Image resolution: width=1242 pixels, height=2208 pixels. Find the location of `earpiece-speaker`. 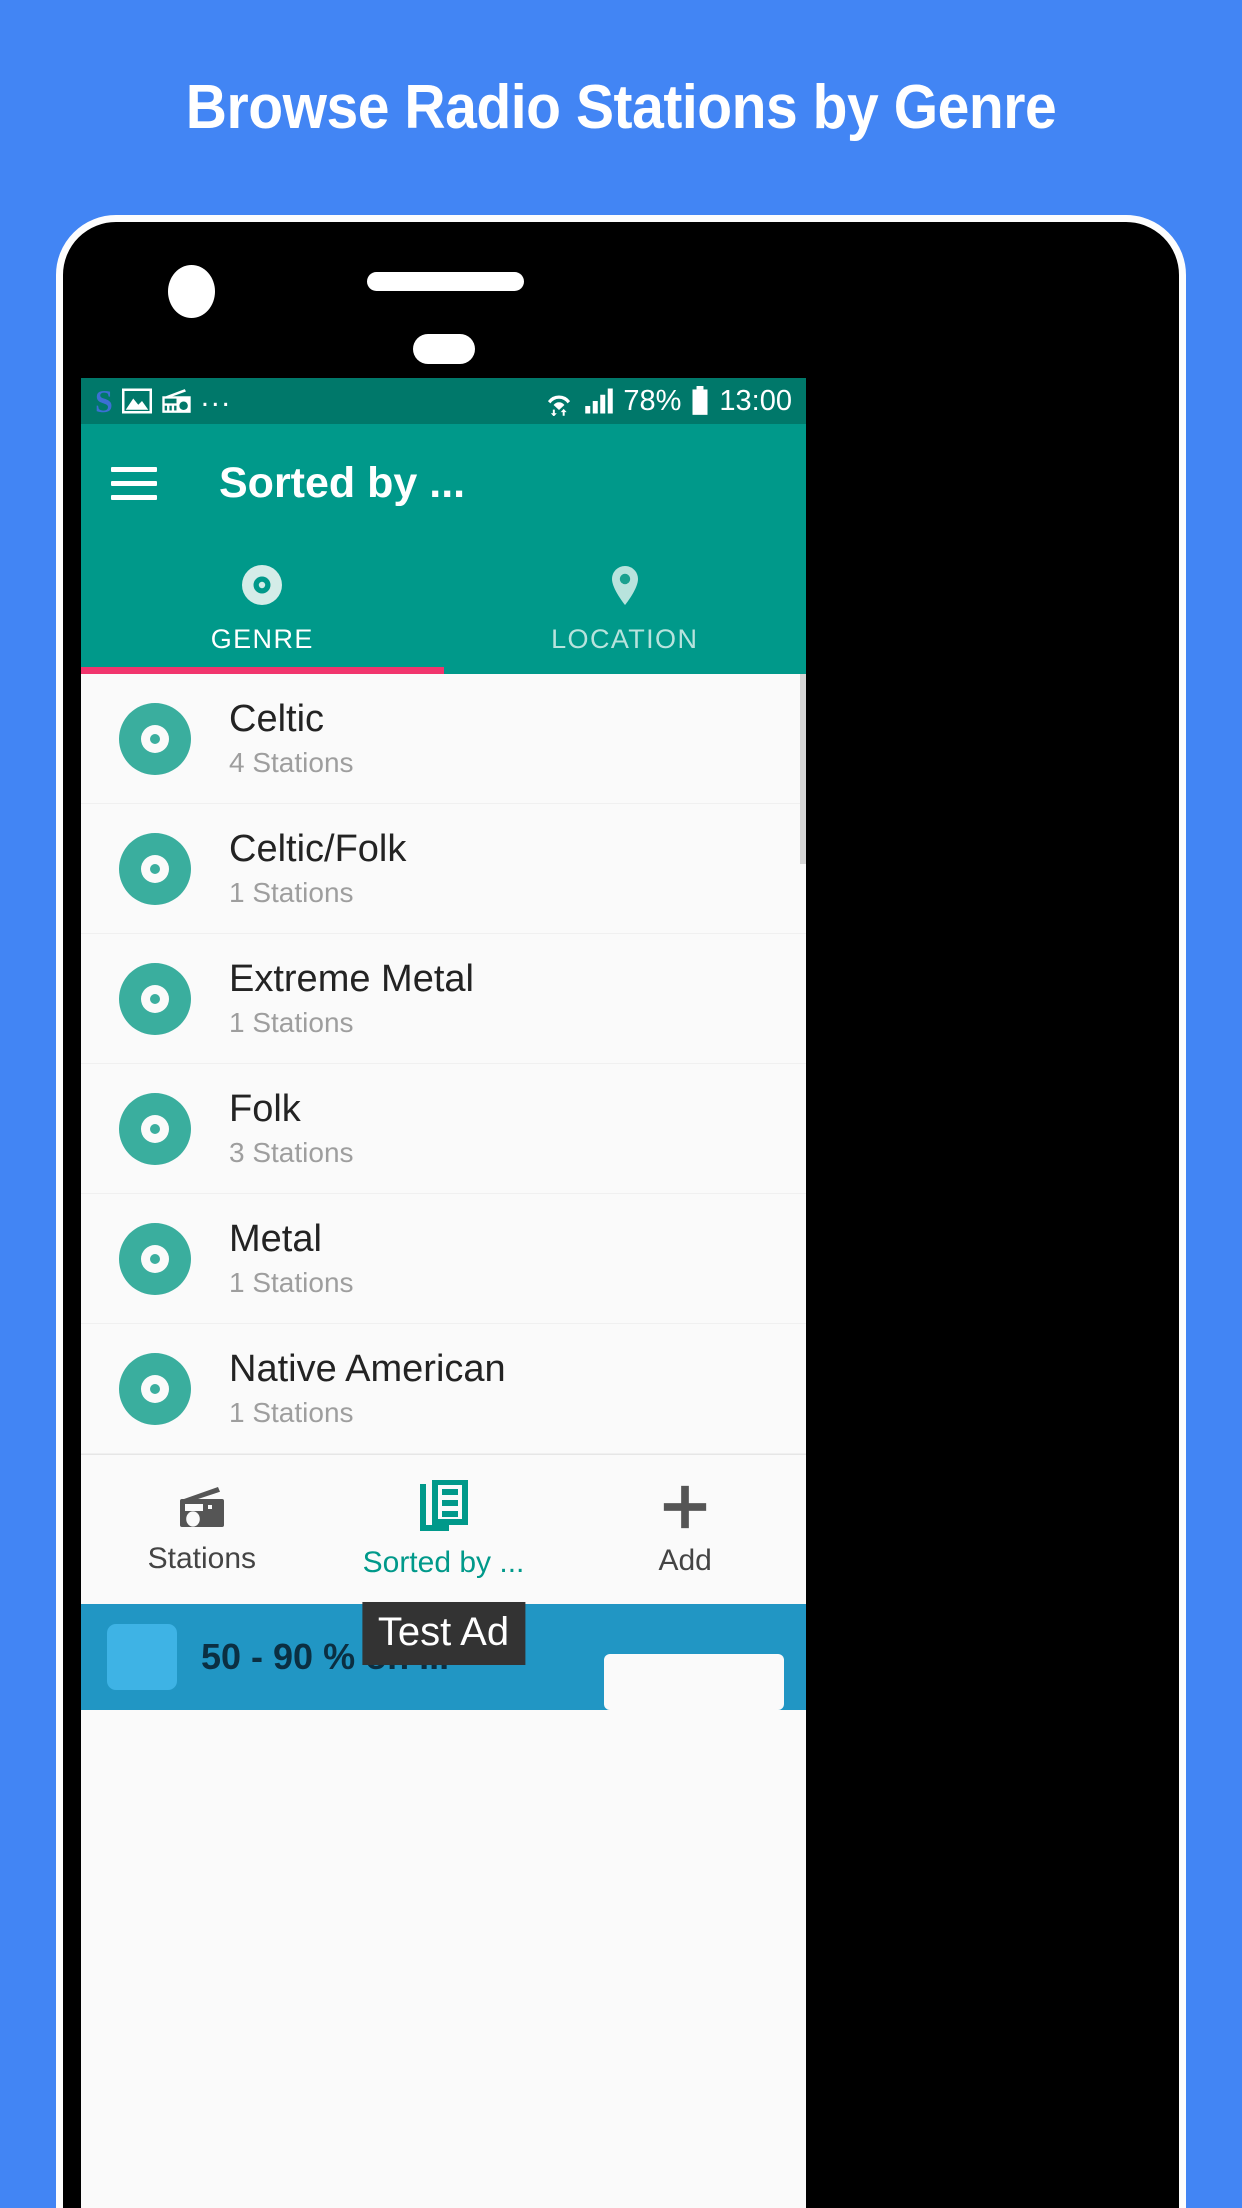

earpiece-speaker is located at coordinates (445, 281).